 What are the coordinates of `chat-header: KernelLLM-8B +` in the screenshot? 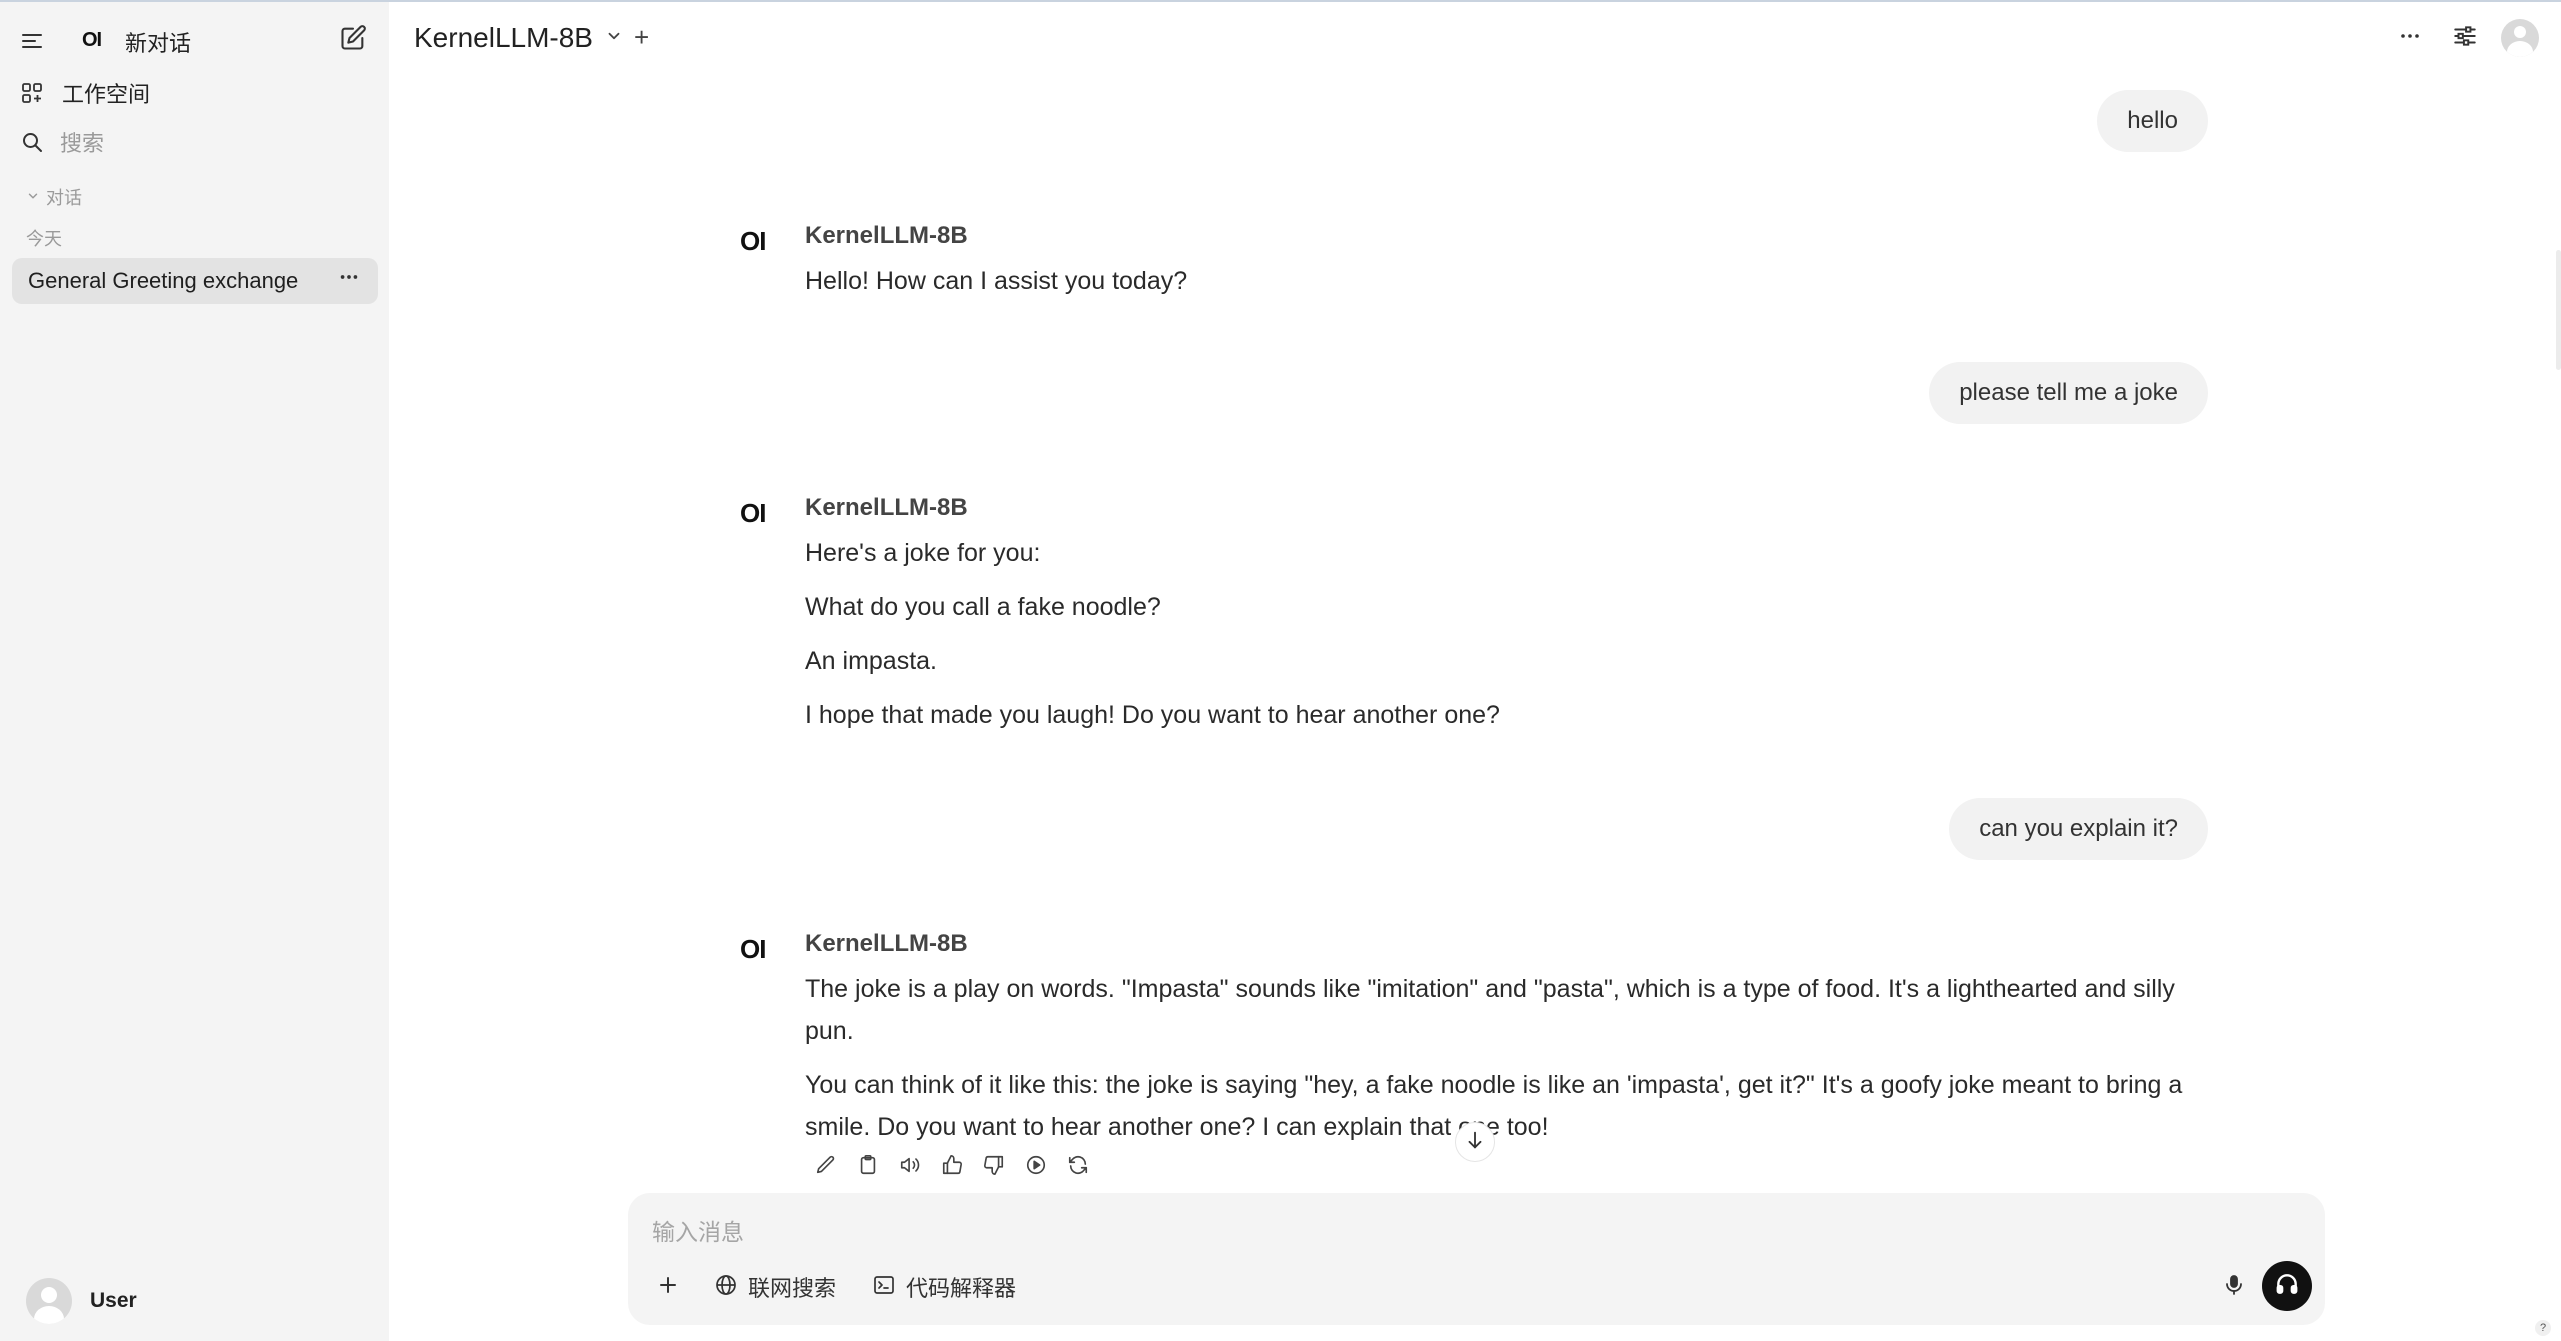 It's located at (1475, 38).